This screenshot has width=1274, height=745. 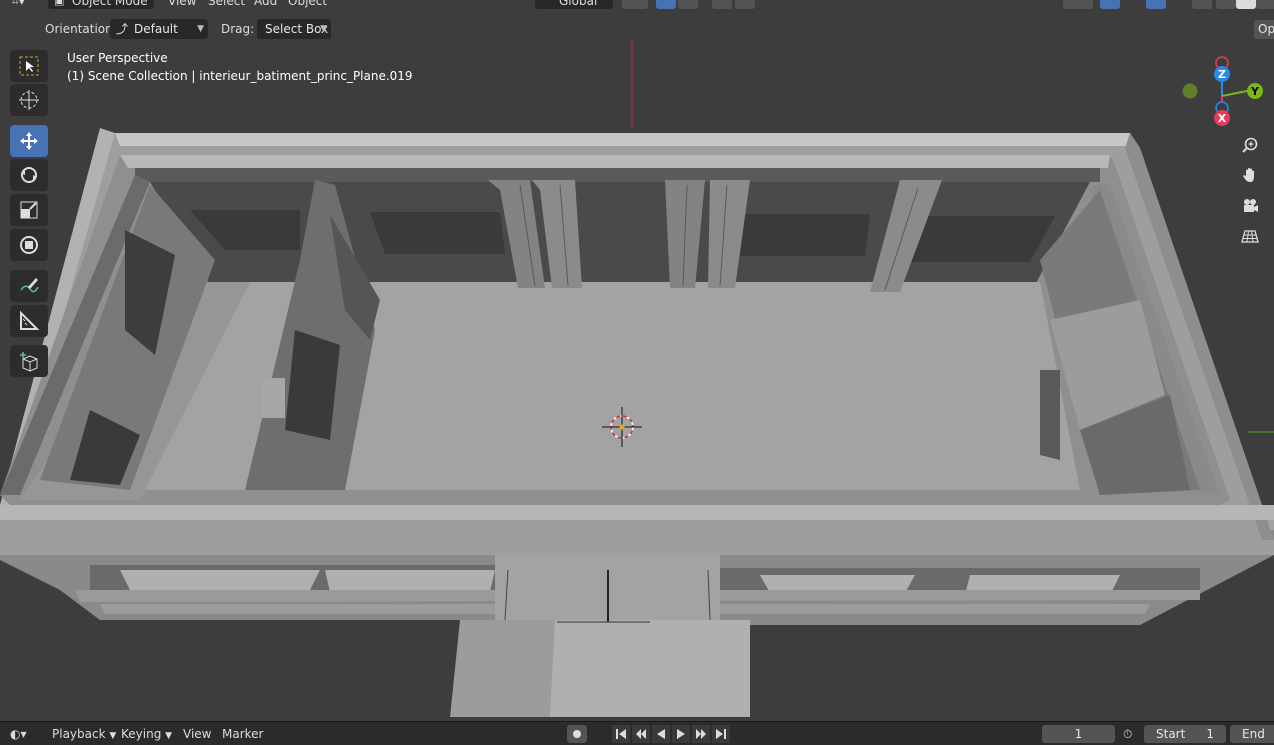 I want to click on transform-icon, so click(x=29, y=245).